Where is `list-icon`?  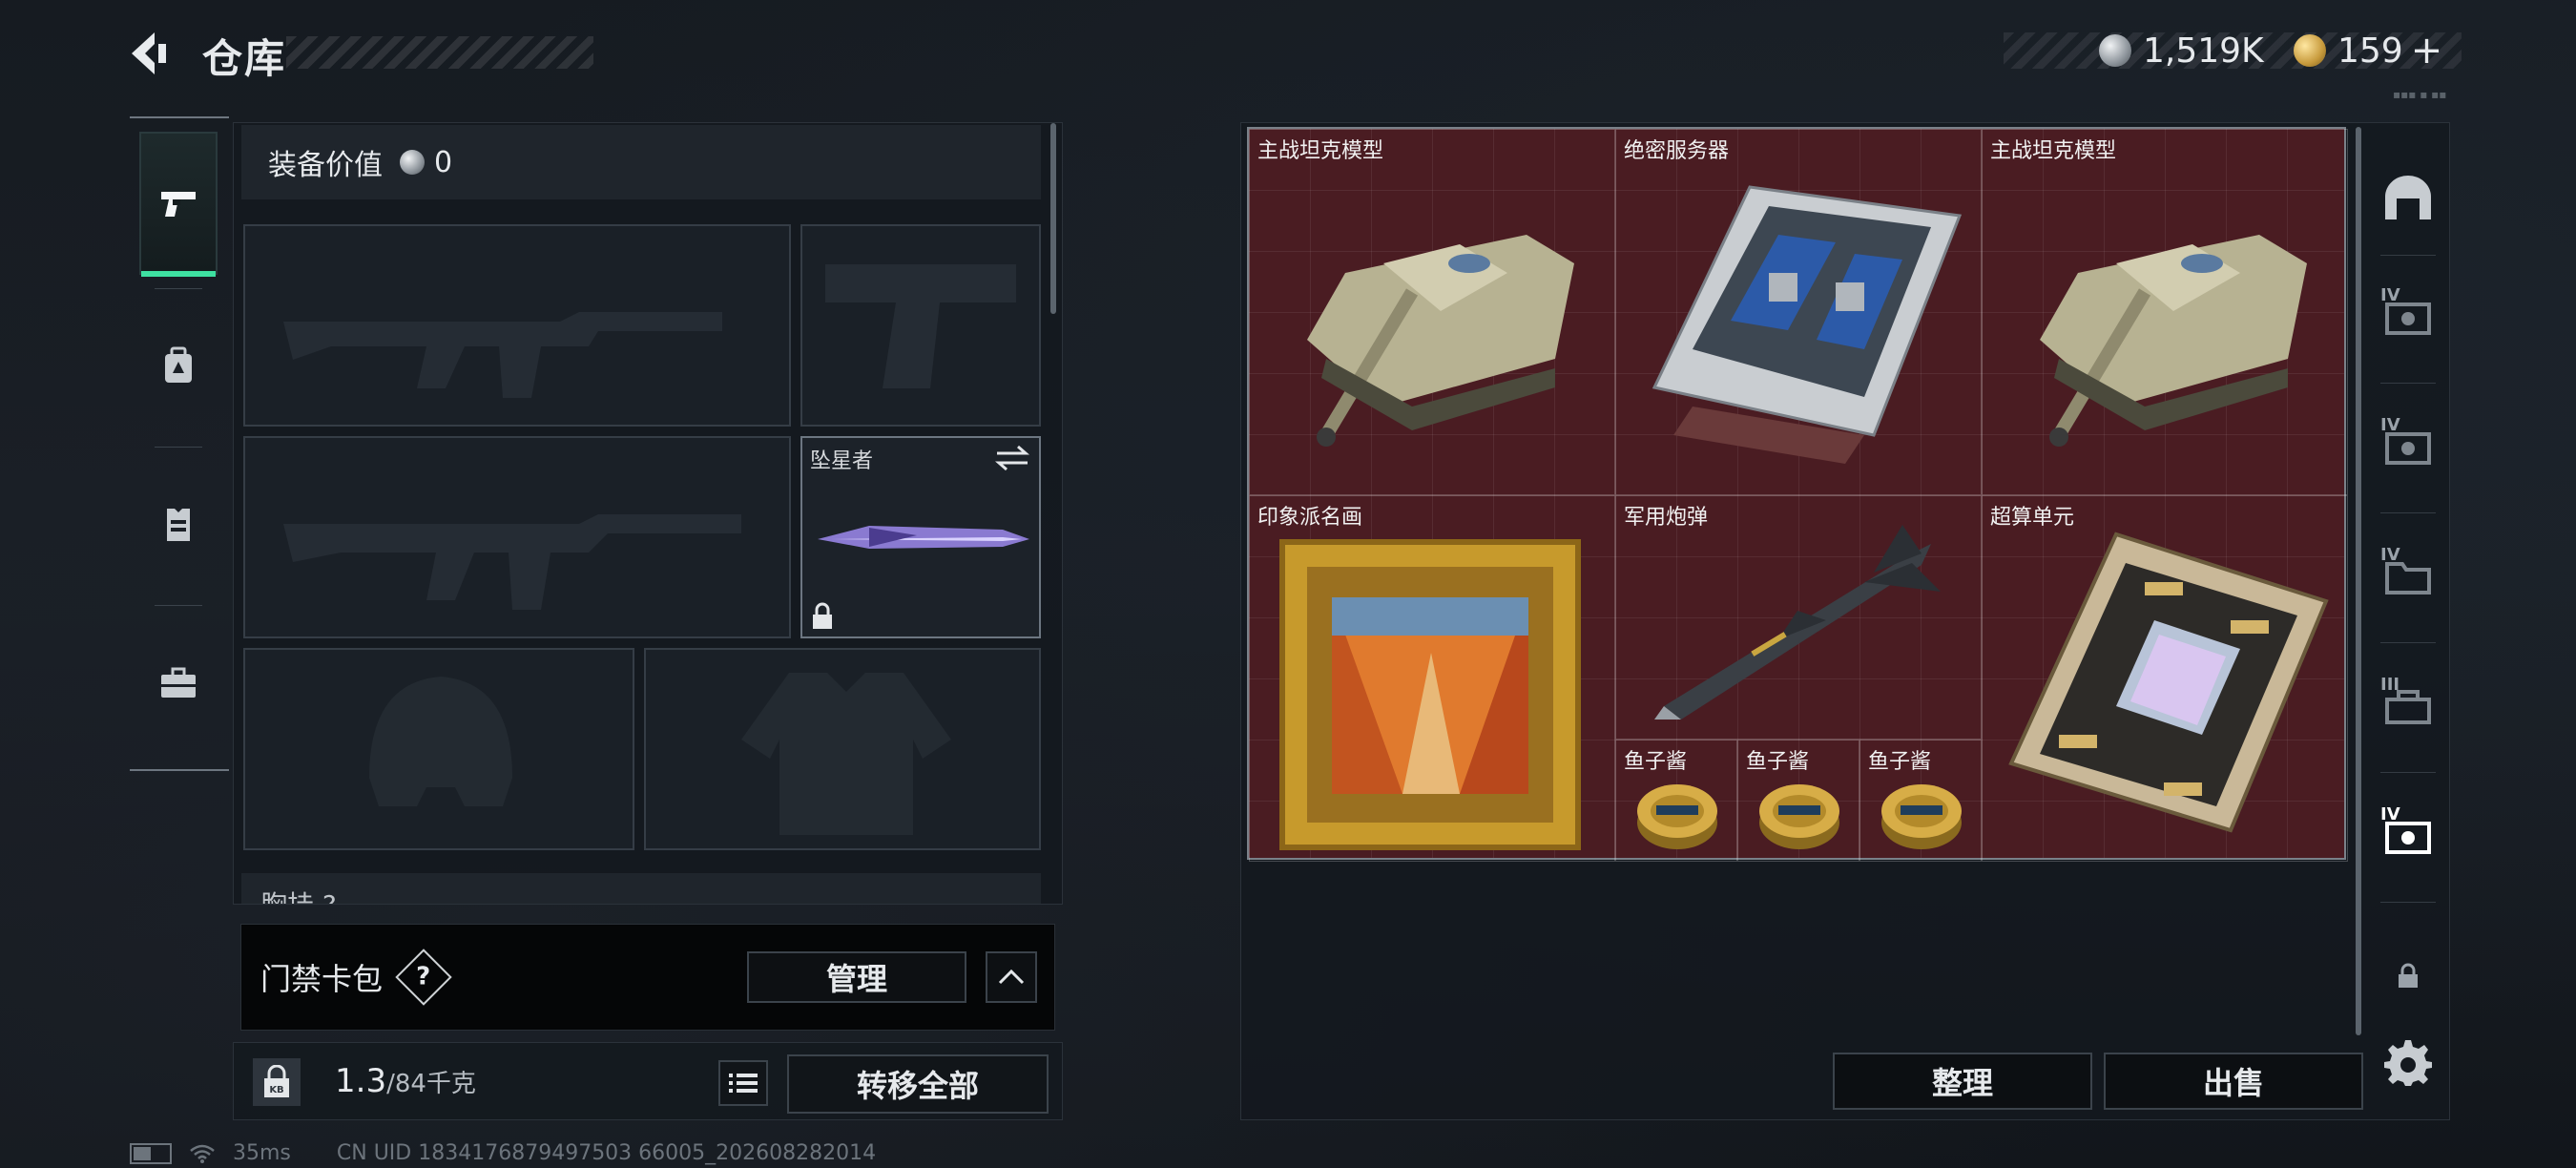
list-icon is located at coordinates (743, 1084).